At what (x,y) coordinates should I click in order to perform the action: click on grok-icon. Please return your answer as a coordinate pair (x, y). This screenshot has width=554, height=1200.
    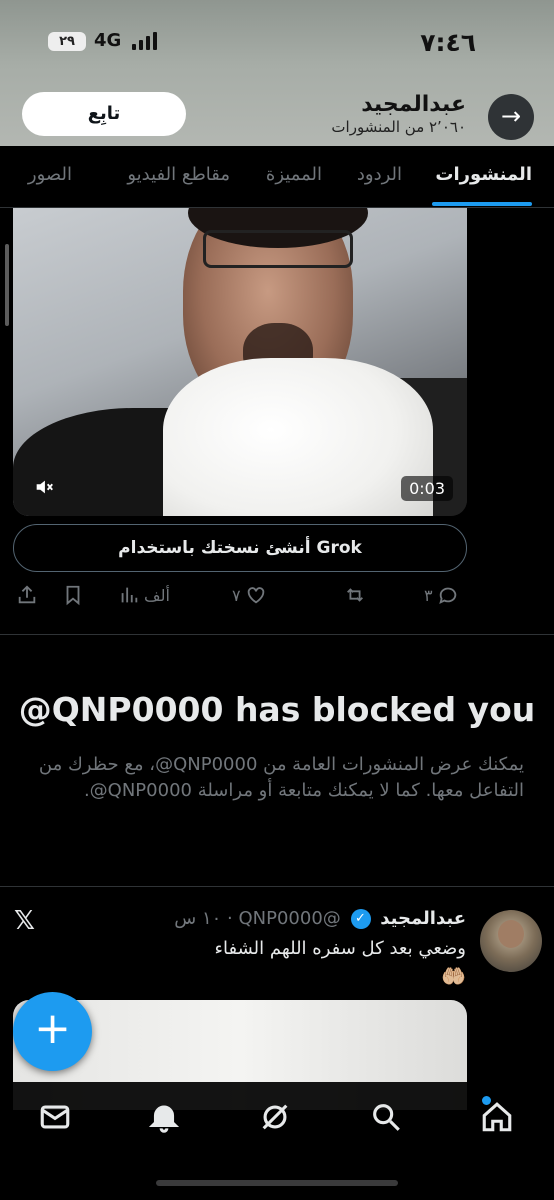
    Looking at the image, I should click on (275, 1117).